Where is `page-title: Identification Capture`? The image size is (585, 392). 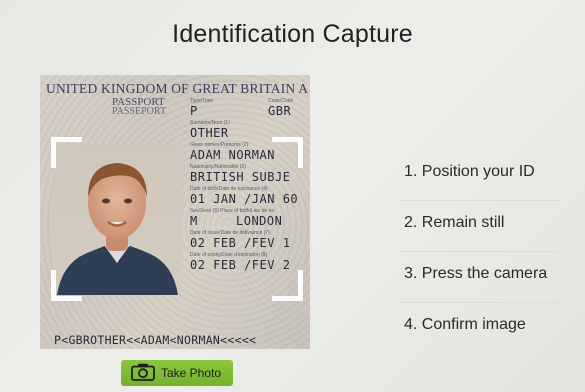 page-title: Identification Capture is located at coordinates (292, 34).